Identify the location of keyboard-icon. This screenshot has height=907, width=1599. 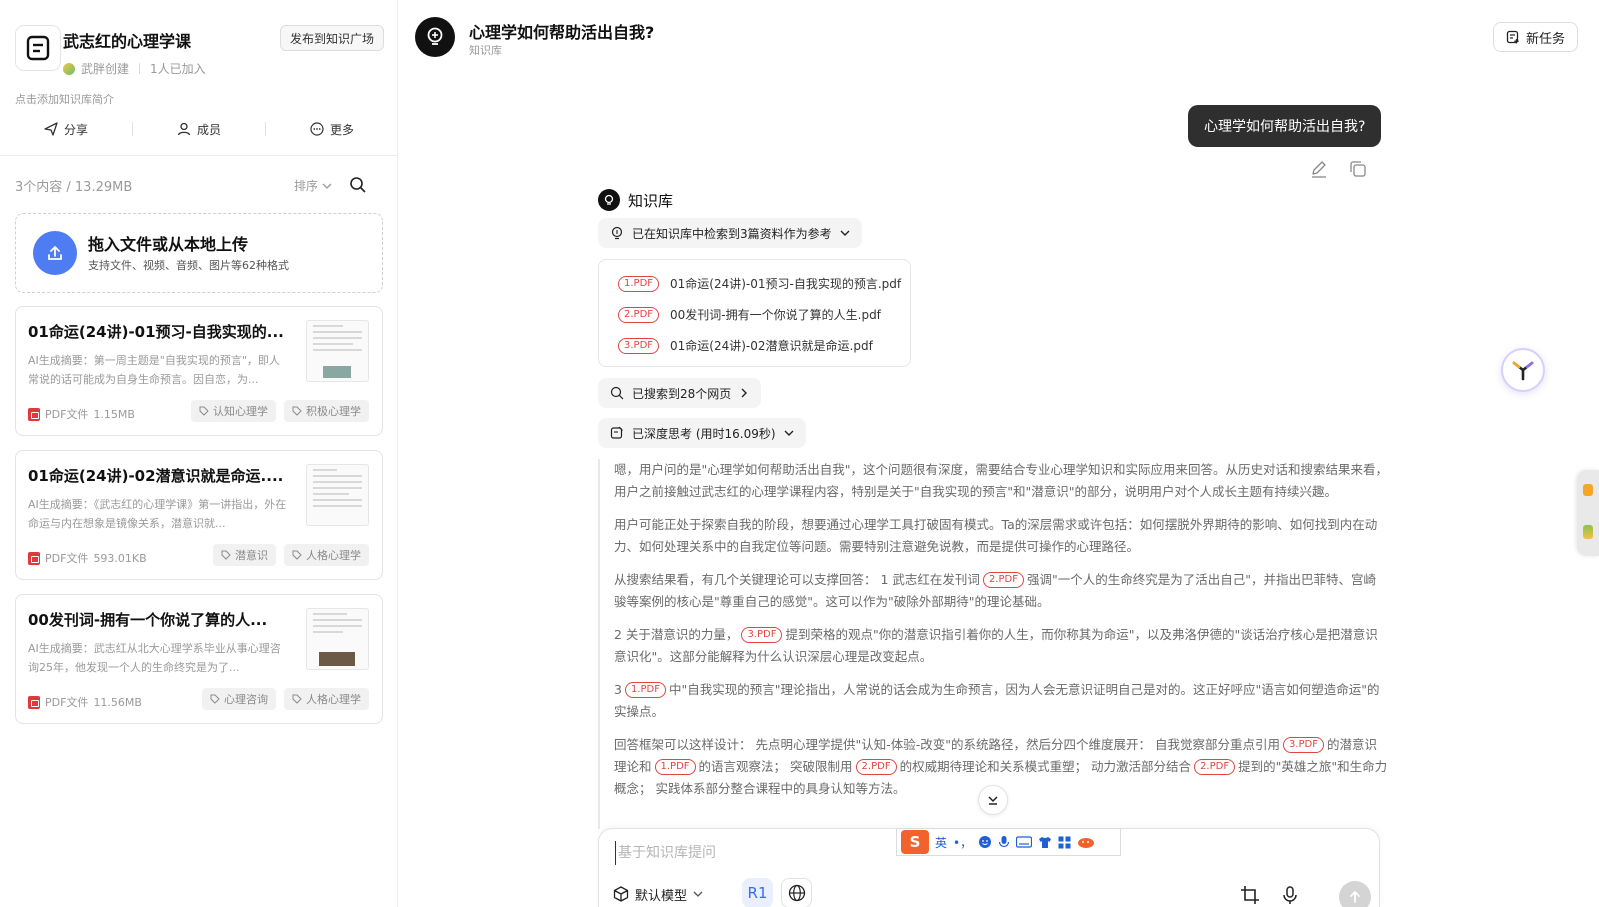
(1024, 842).